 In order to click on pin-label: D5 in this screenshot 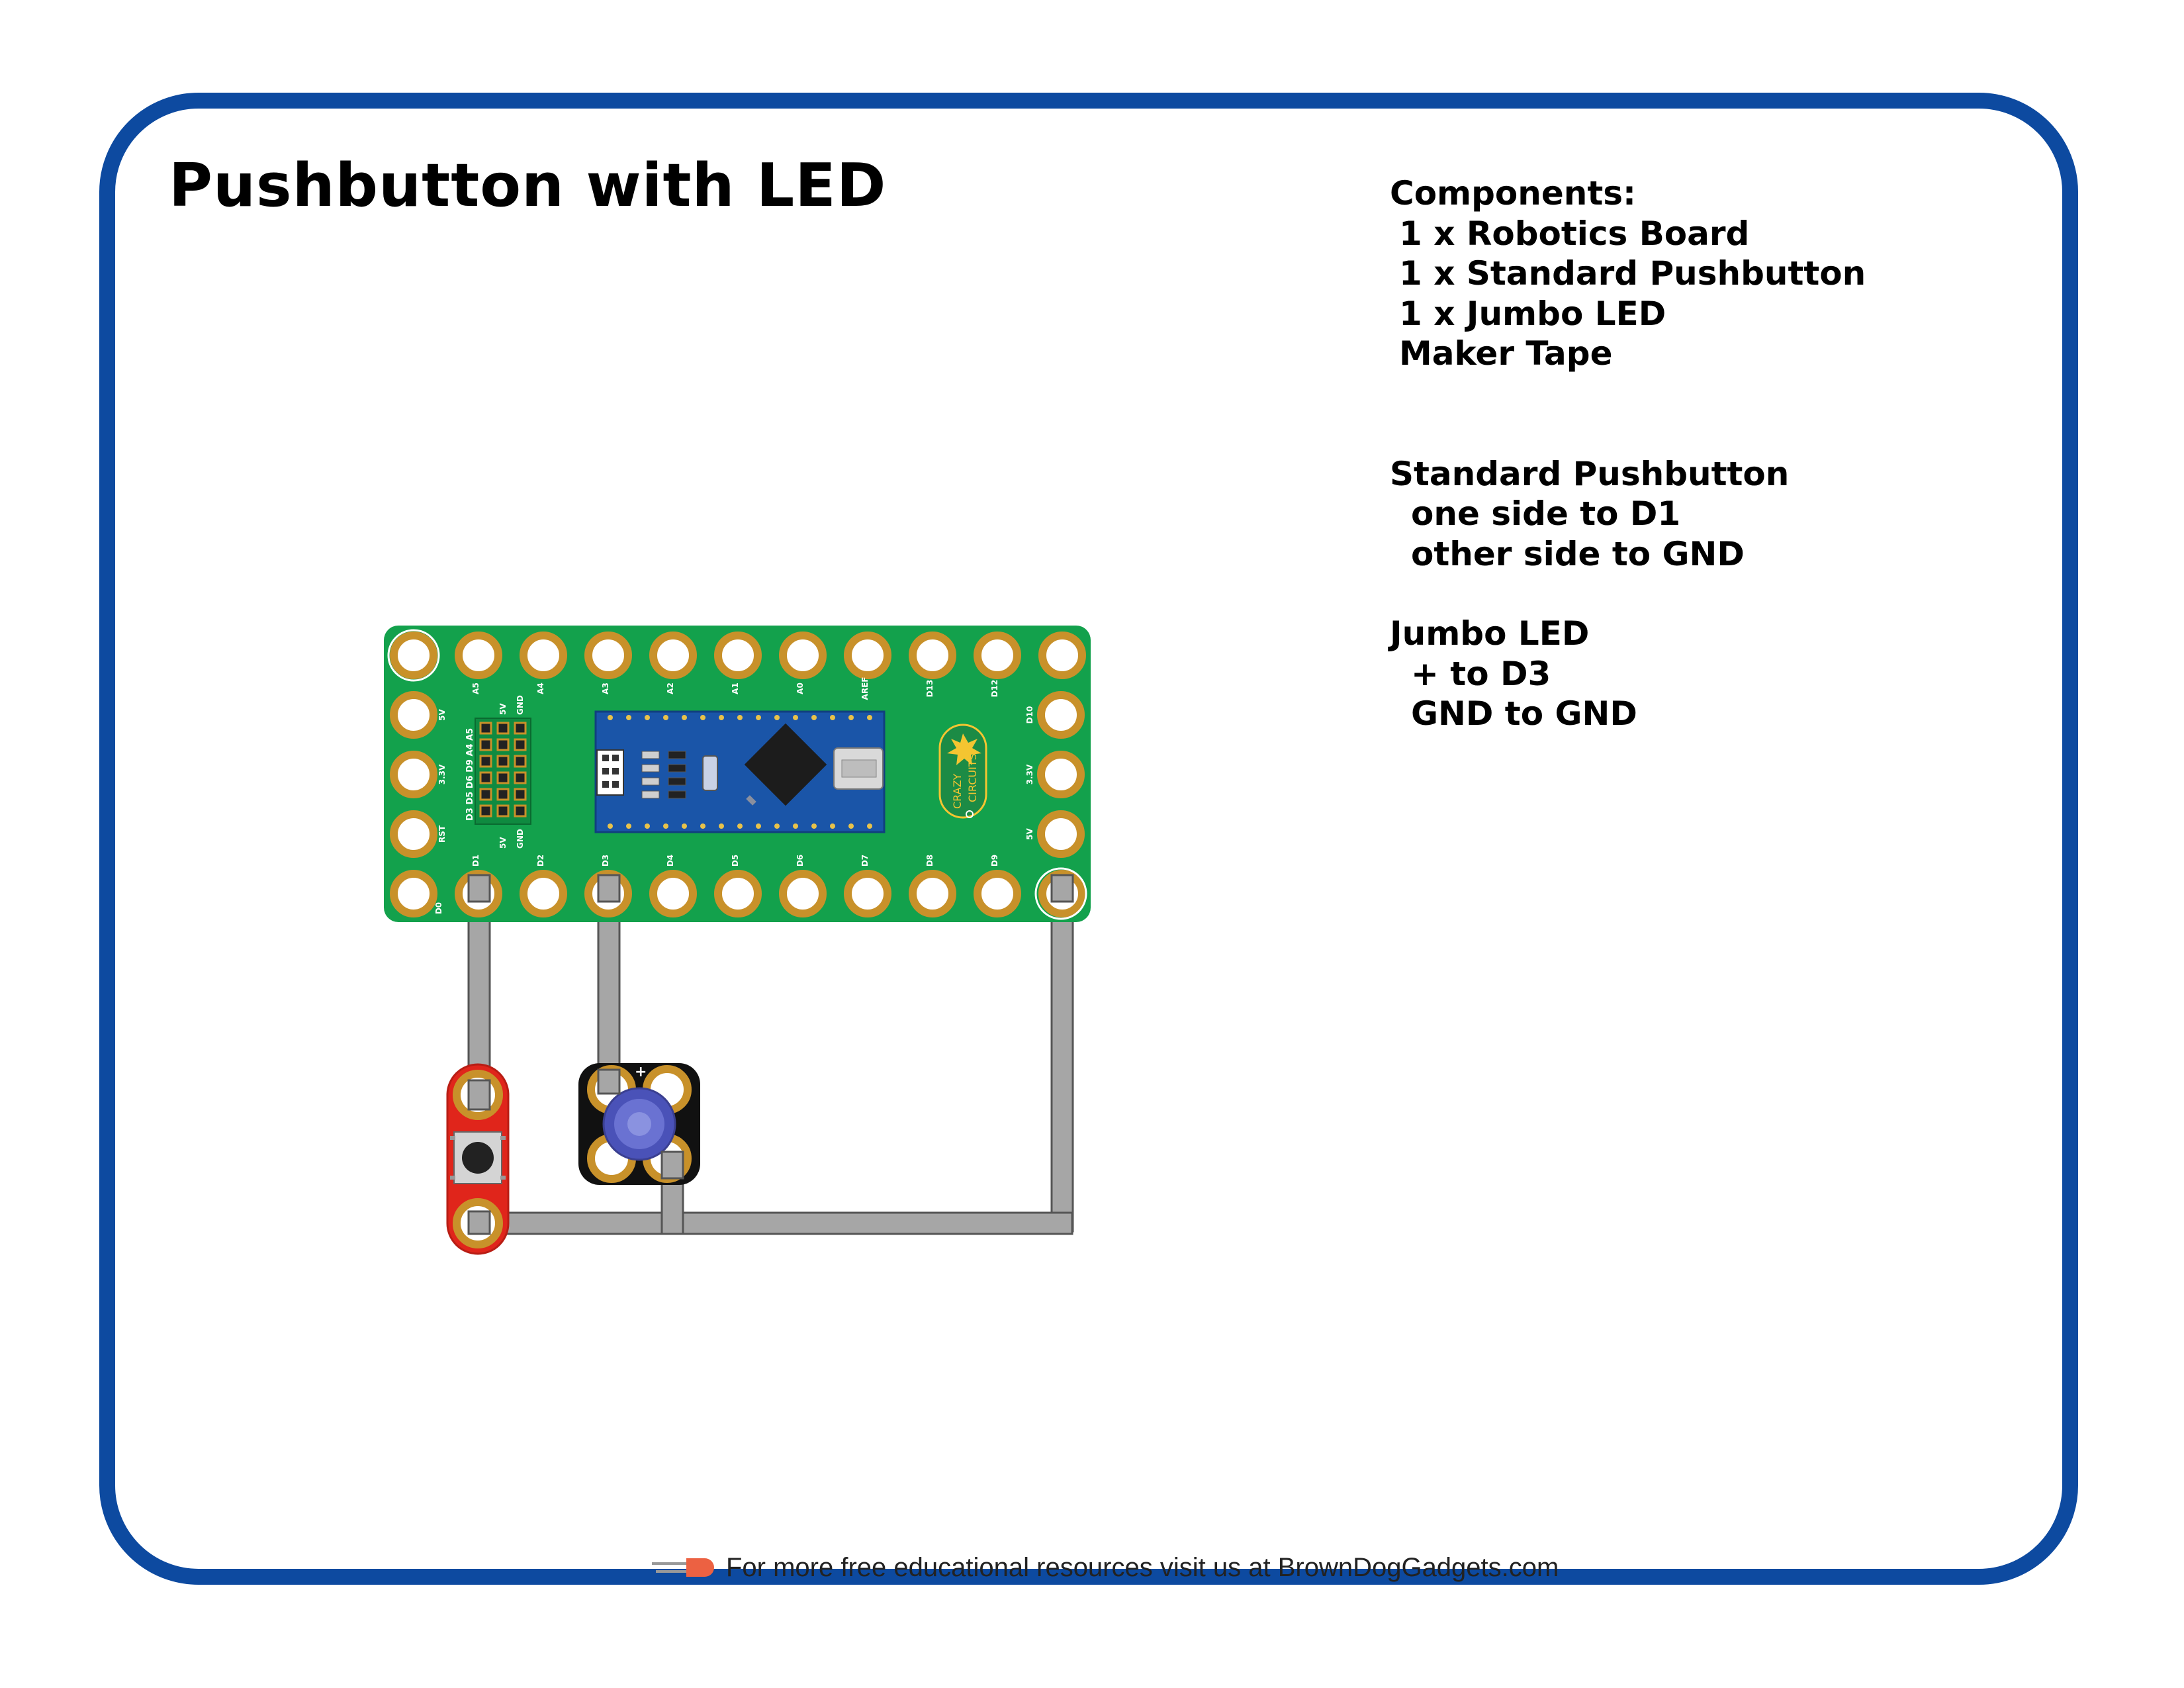, I will do `click(735, 861)`.